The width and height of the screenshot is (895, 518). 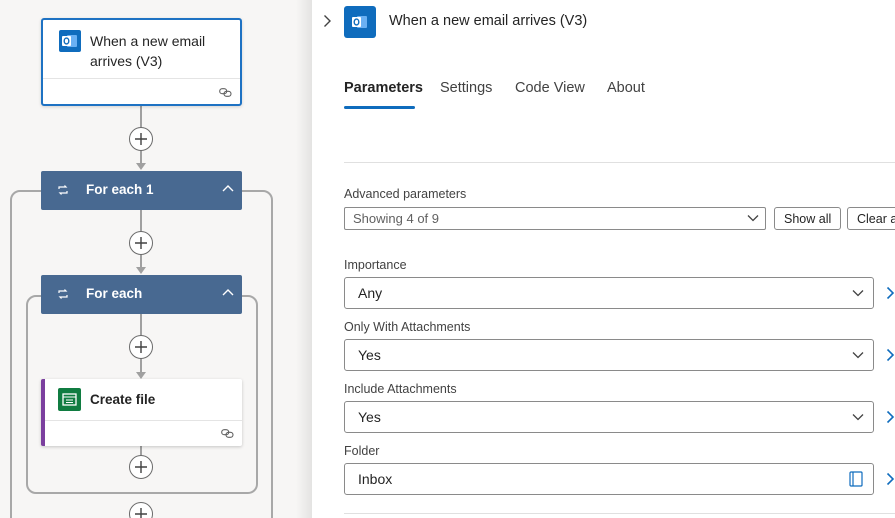 What do you see at coordinates (808, 218) in the screenshot?
I see `show-all-button: Show all` at bounding box center [808, 218].